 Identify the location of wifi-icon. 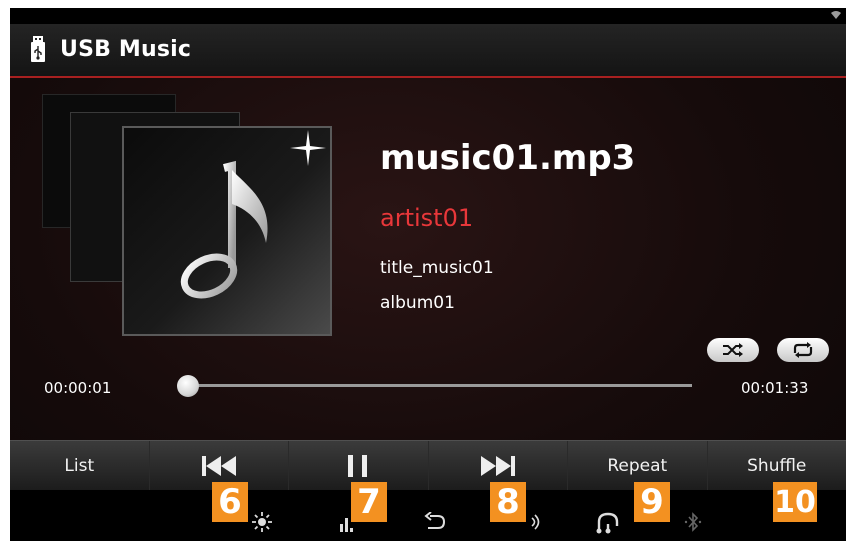
(836, 15).